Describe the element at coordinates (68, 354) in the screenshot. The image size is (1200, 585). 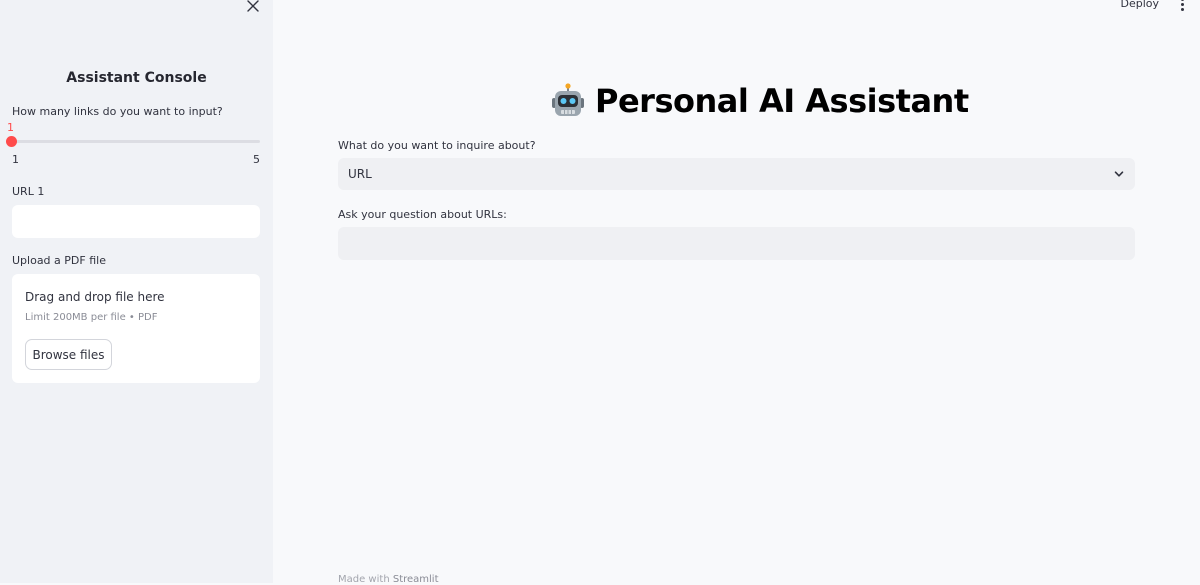
I see `browse-files-button: Browse files` at that location.